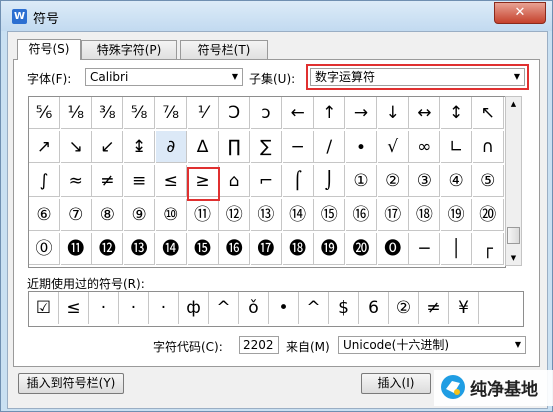  Describe the element at coordinates (76, 215) in the screenshot. I see `symbol-cell: ⑦` at that location.